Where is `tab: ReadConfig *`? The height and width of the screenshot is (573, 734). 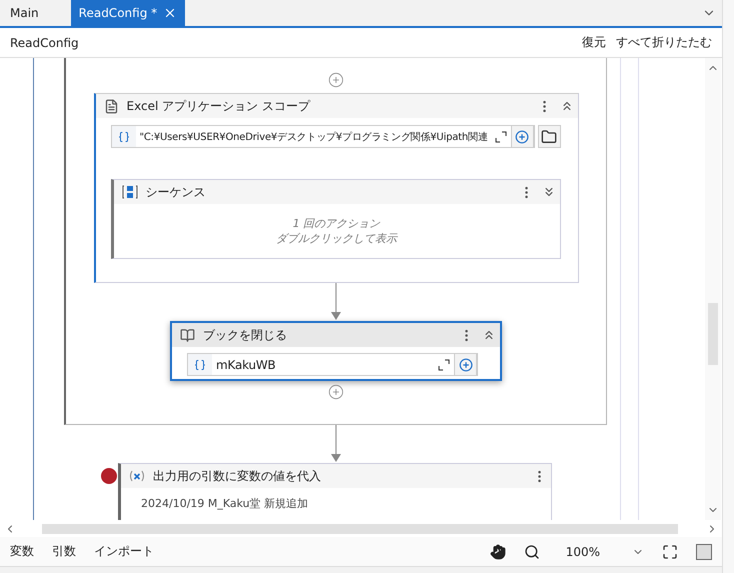
tab: ReadConfig * is located at coordinates (128, 13).